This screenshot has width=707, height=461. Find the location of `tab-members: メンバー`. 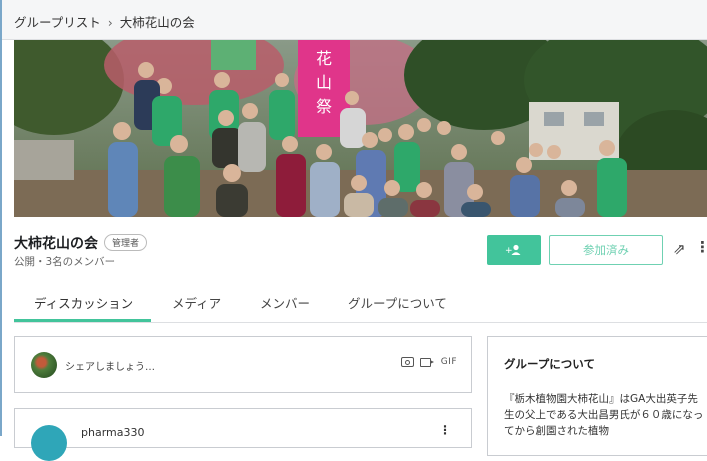

tab-members: メンバー is located at coordinates (285, 302).